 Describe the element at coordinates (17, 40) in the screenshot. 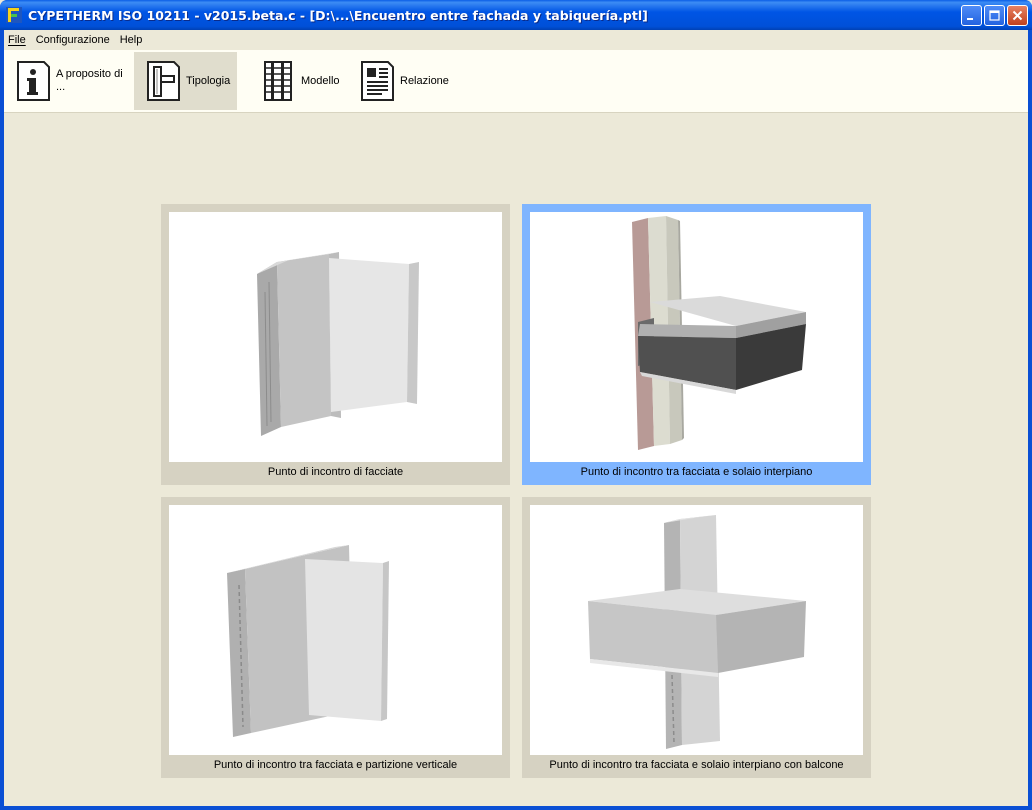

I see `menu-file: File` at that location.